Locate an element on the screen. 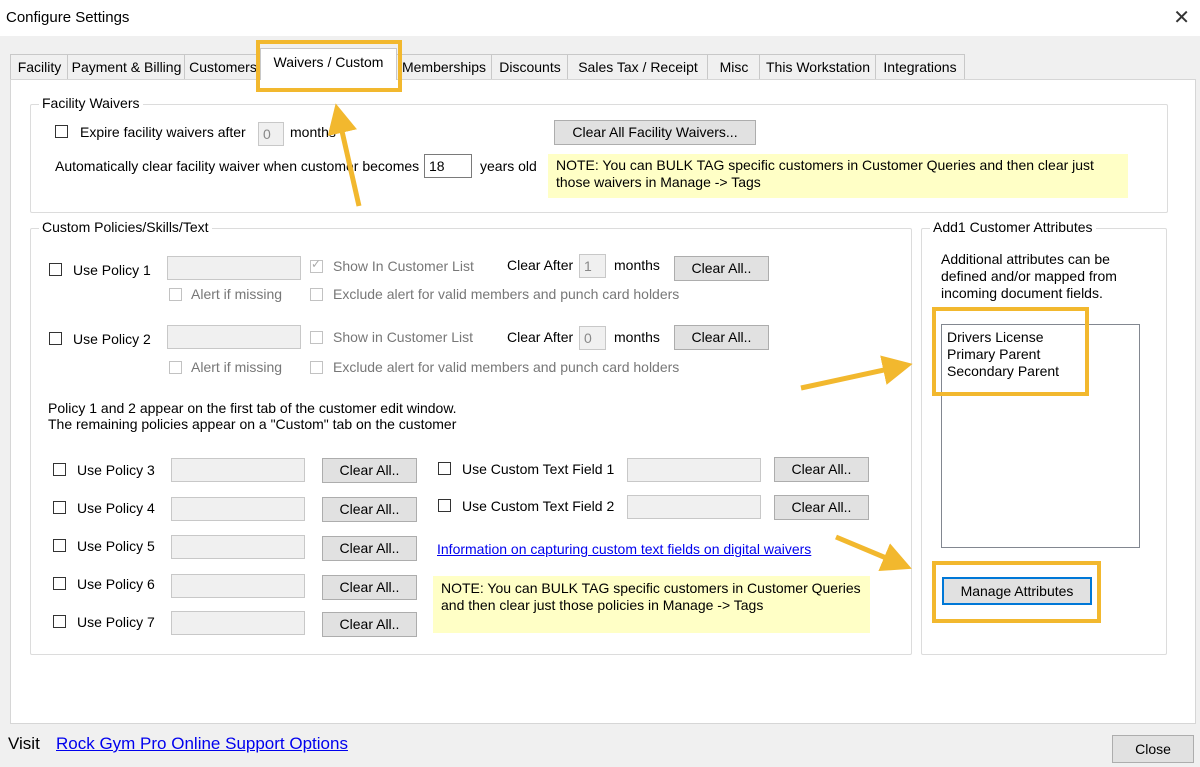  arrow-to-tab is located at coordinates (344, 155).